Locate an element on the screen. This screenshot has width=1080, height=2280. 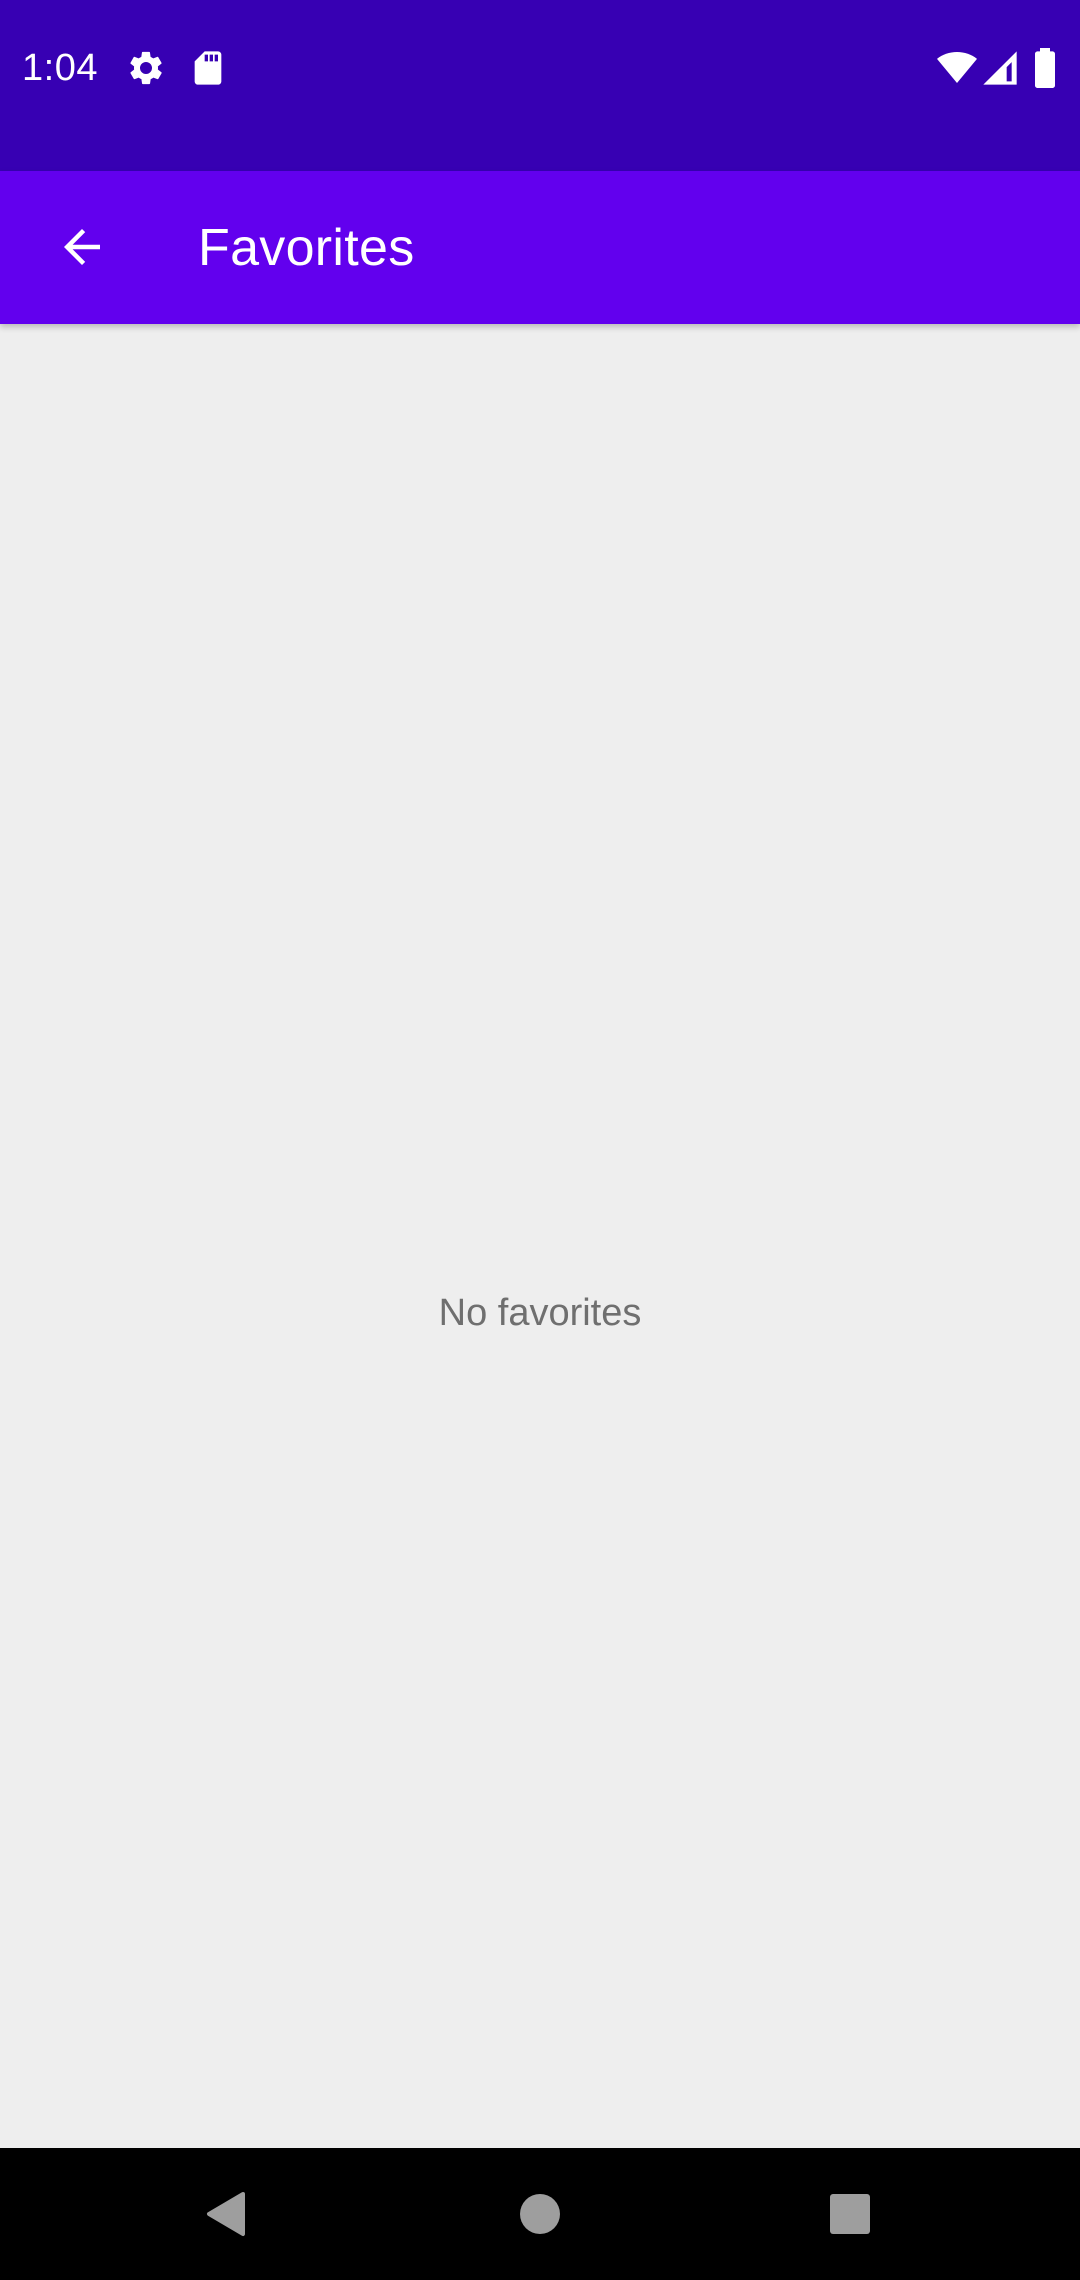
status-time: 1:04 is located at coordinates (60, 68).